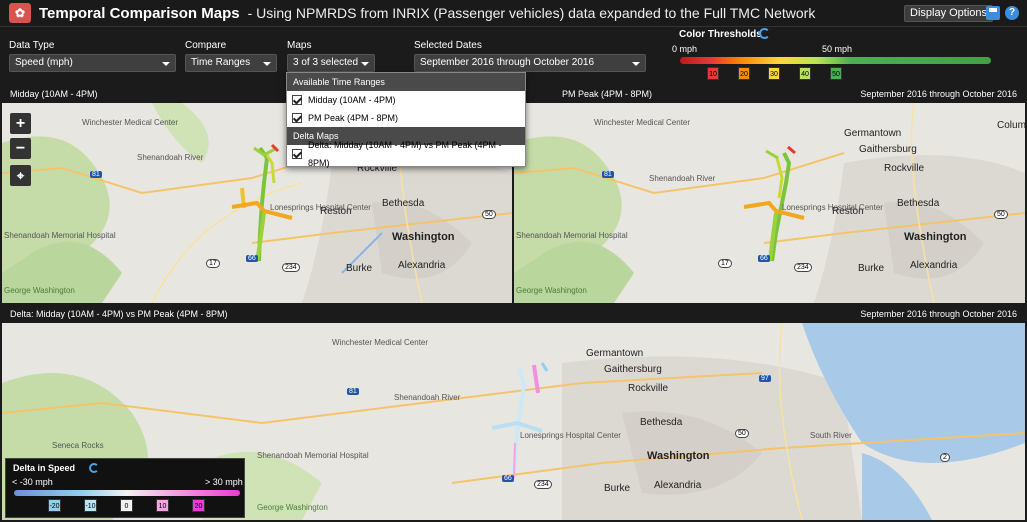 This screenshot has height=522, width=1027. Describe the element at coordinates (221, 62) in the screenshot. I see `compare-value: Time Ranges` at that location.